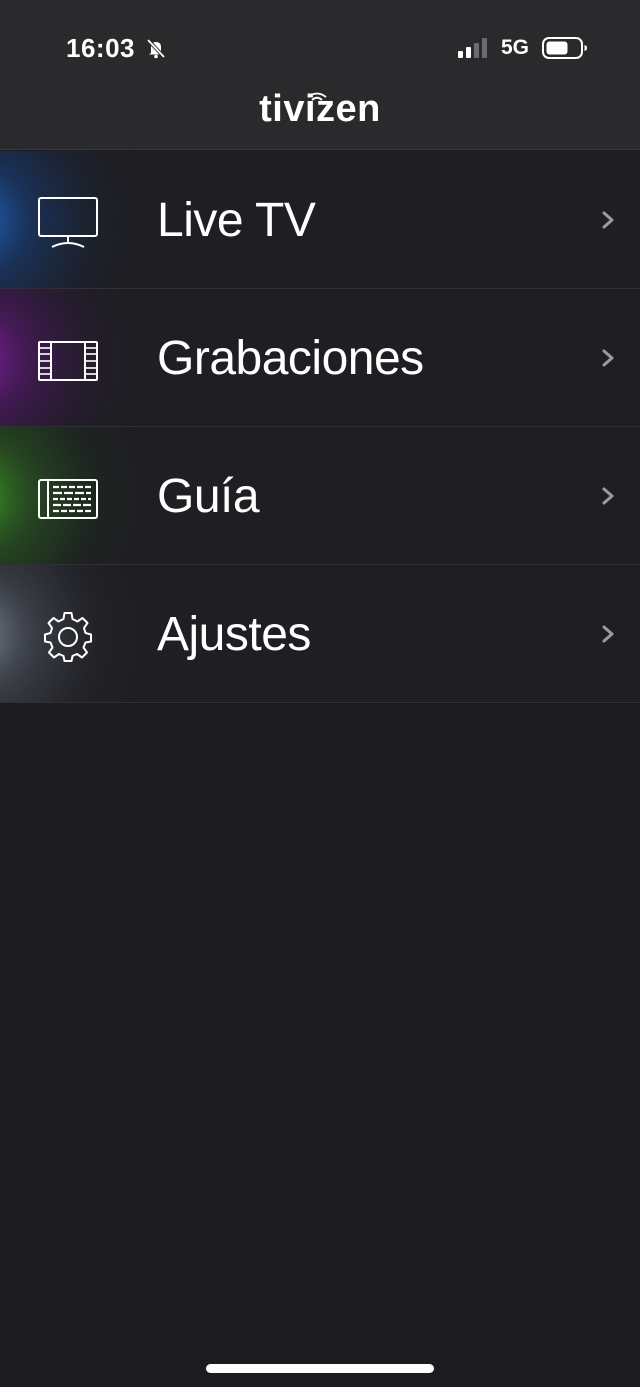  I want to click on menu-item-live-tv: Live TV, so click(320, 220).